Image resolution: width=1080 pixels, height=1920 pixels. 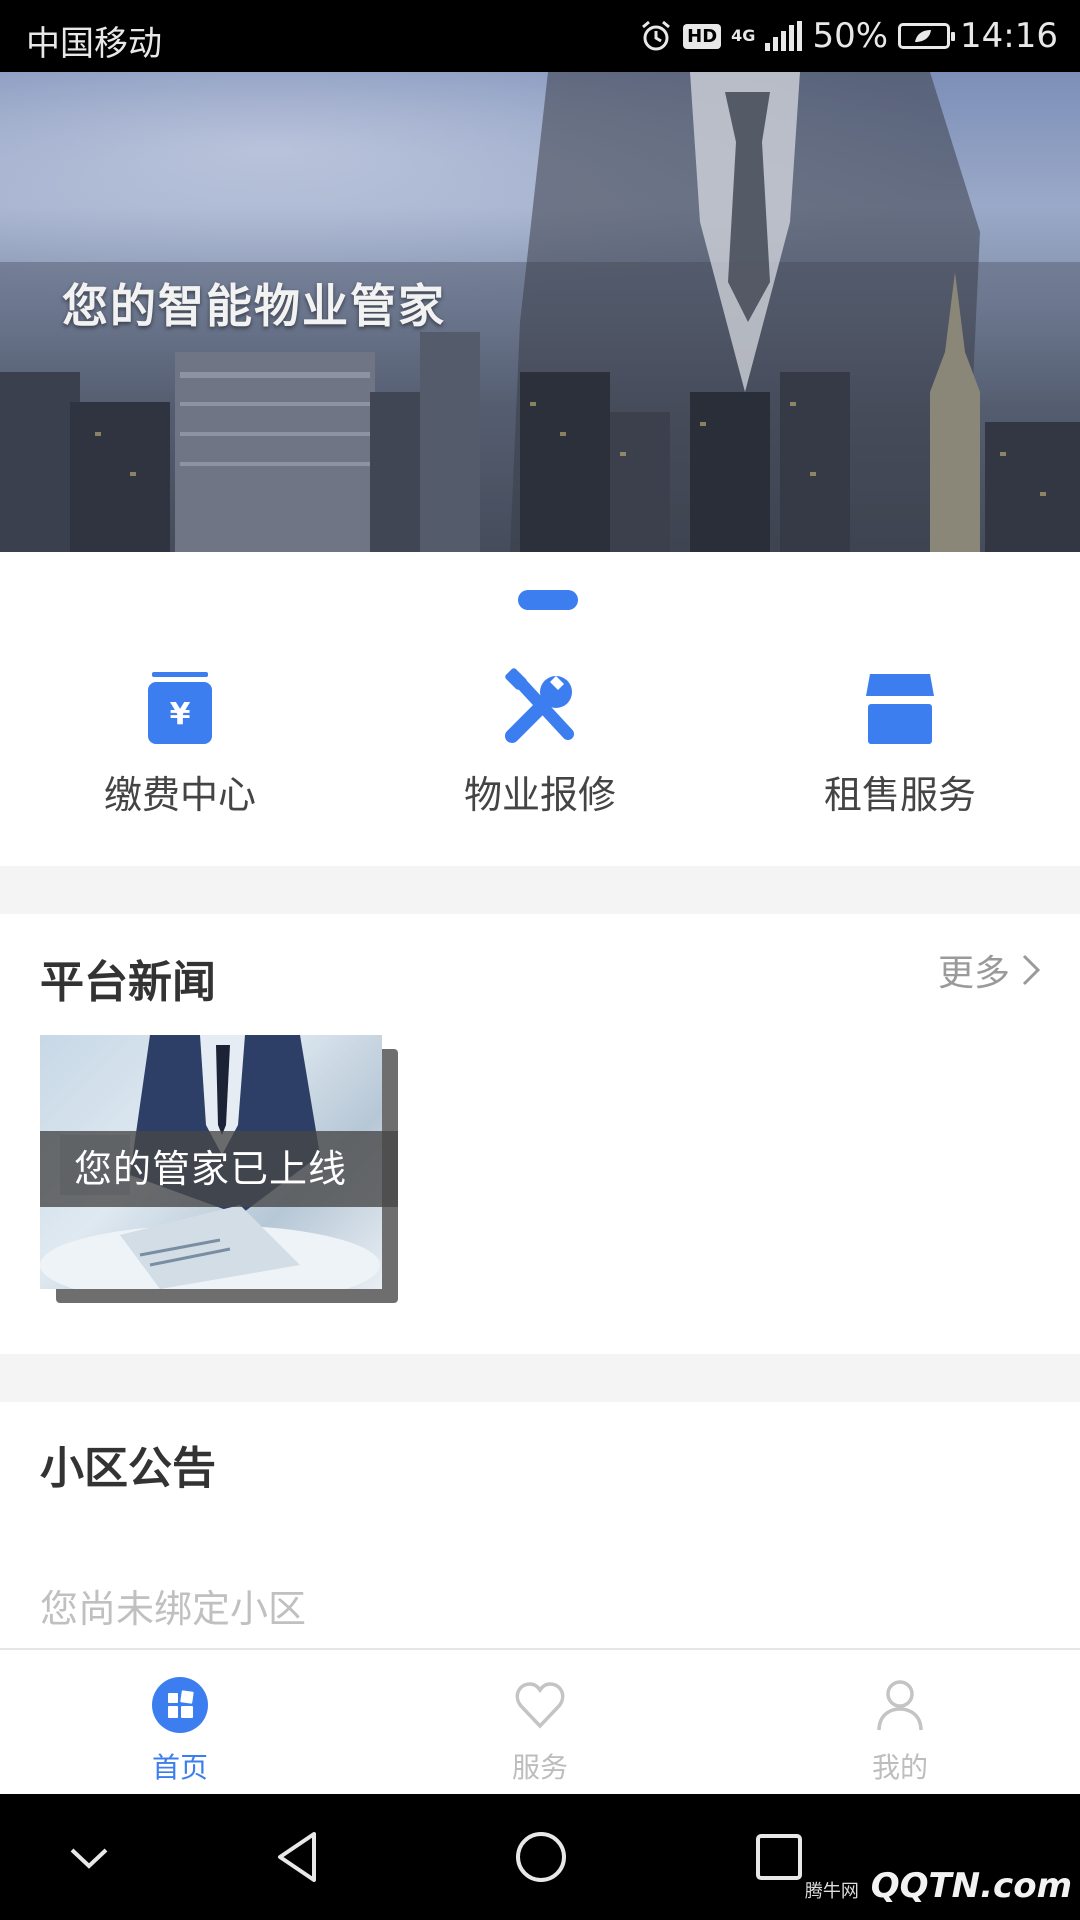 What do you see at coordinates (548, 600) in the screenshot?
I see `carousel-page-indicator` at bounding box center [548, 600].